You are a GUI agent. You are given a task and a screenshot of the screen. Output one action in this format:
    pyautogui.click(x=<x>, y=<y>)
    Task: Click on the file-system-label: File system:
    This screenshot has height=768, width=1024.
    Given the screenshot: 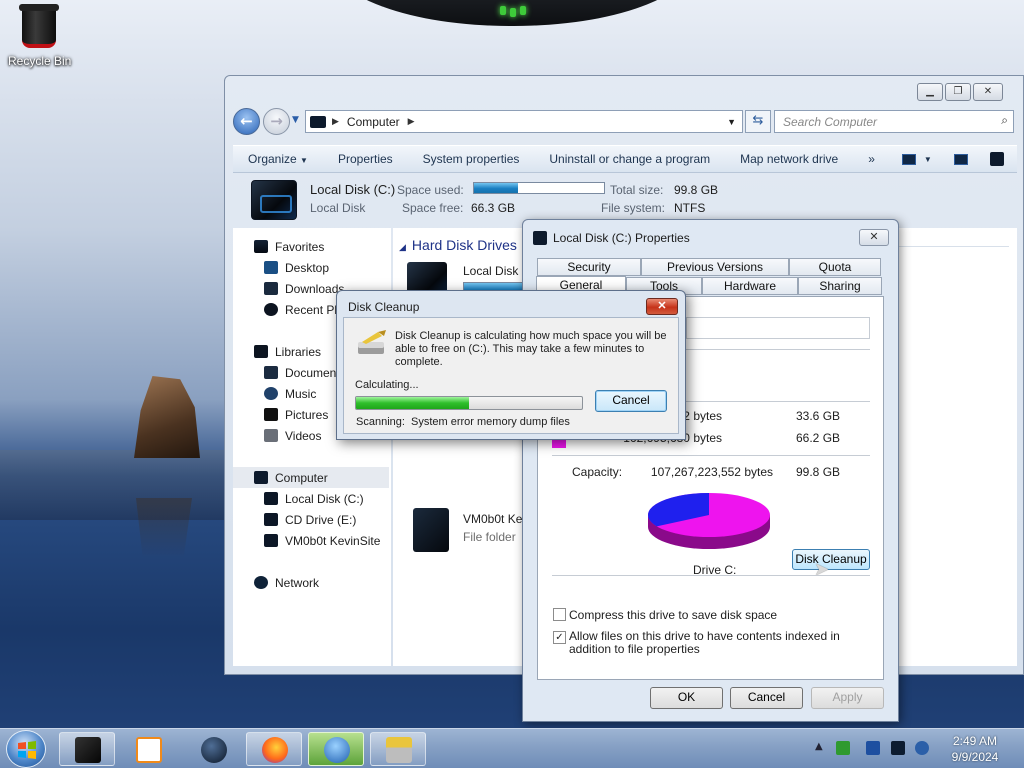 What is the action you would take?
    pyautogui.click(x=633, y=208)
    